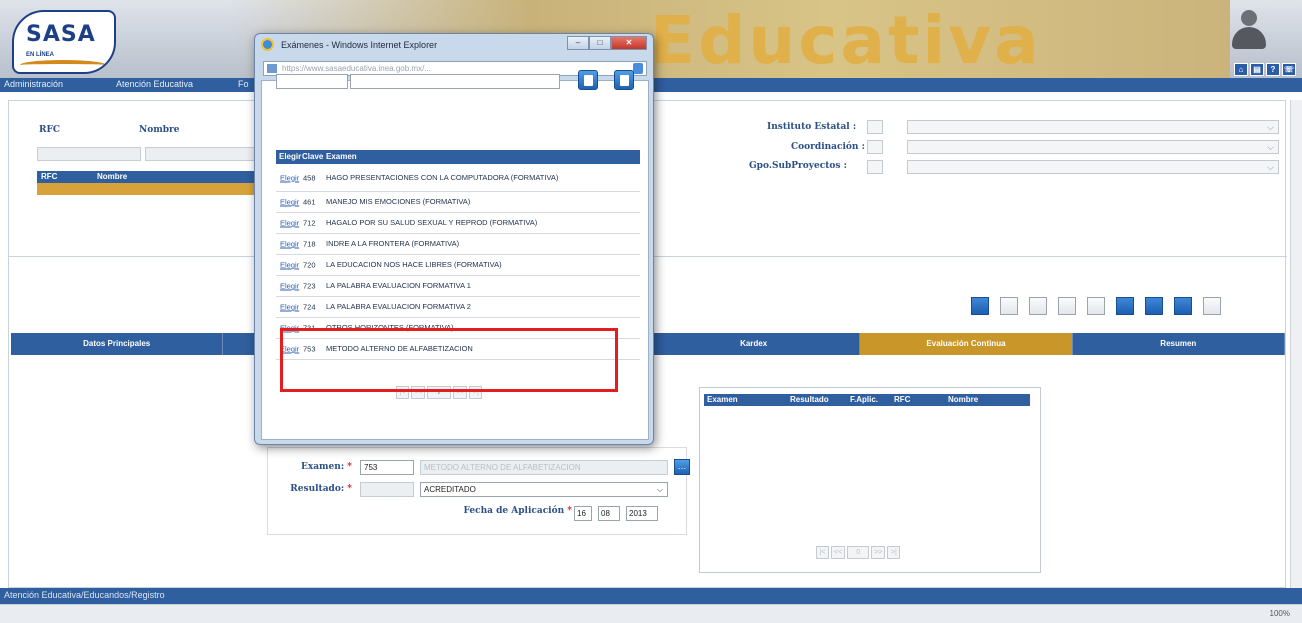  I want to click on print-button, so click(1096, 306).